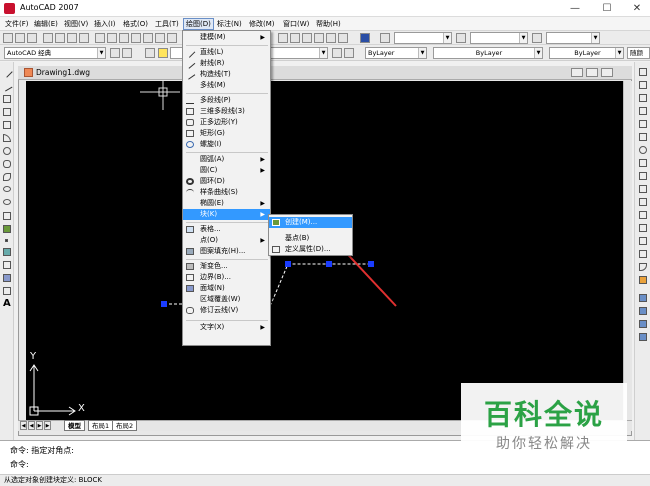  I want to click on workspace-settings-icon, so click(115, 53).